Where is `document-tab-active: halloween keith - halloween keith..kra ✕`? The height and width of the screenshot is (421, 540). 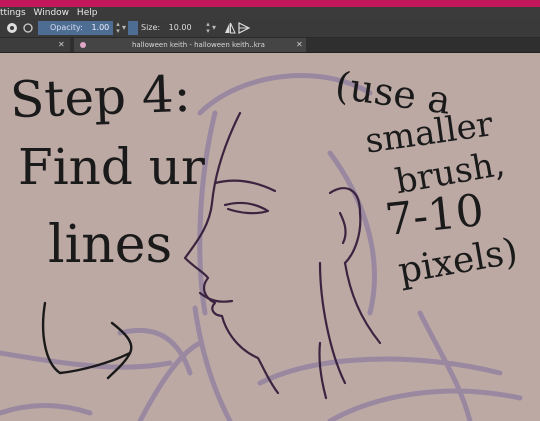 document-tab-active: halloween keith - halloween keith..kra ✕ is located at coordinates (190, 45).